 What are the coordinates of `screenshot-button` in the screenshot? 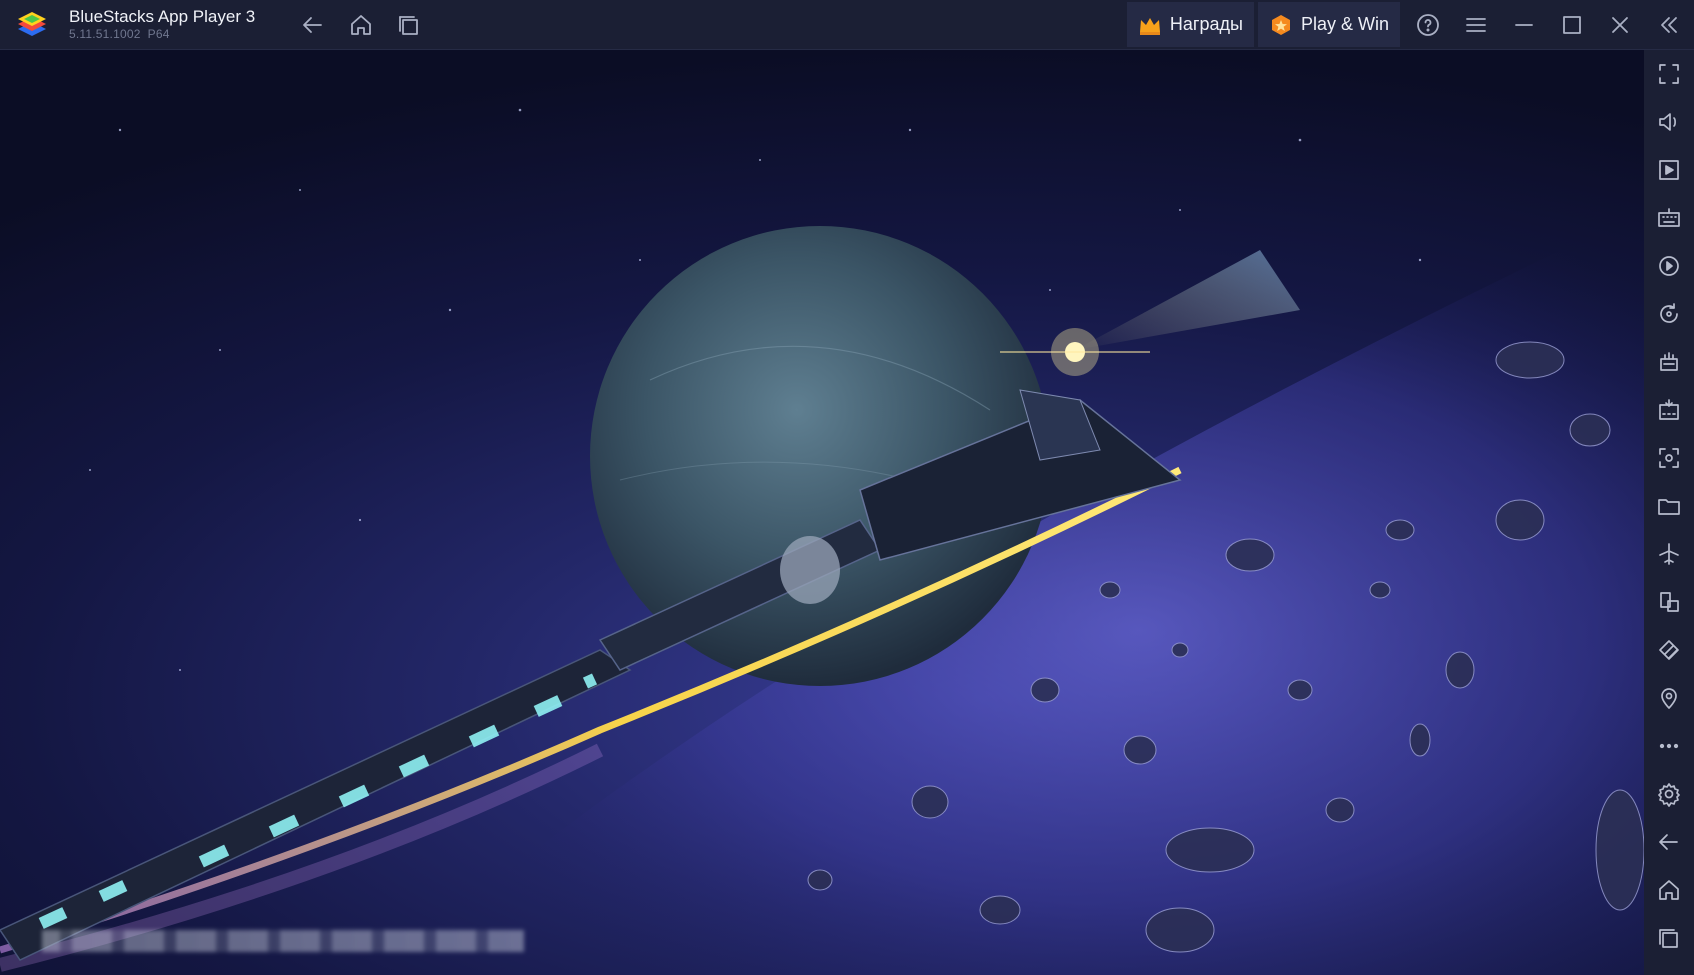 It's located at (1669, 458).